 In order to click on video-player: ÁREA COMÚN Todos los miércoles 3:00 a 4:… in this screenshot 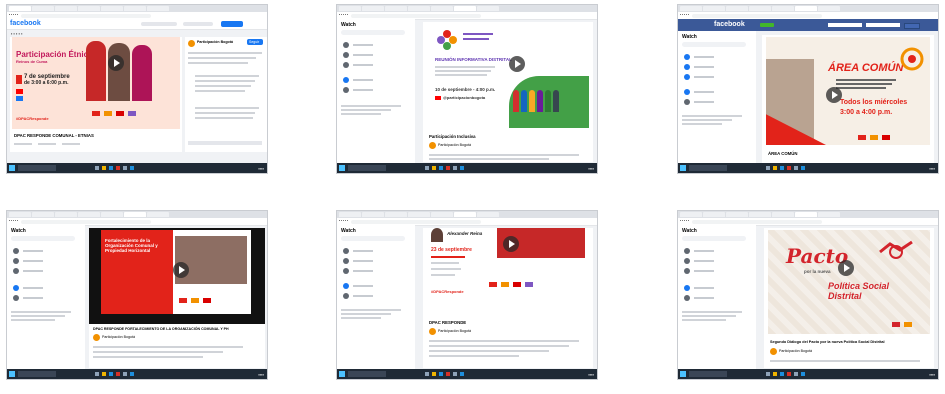, I will do `click(848, 91)`.